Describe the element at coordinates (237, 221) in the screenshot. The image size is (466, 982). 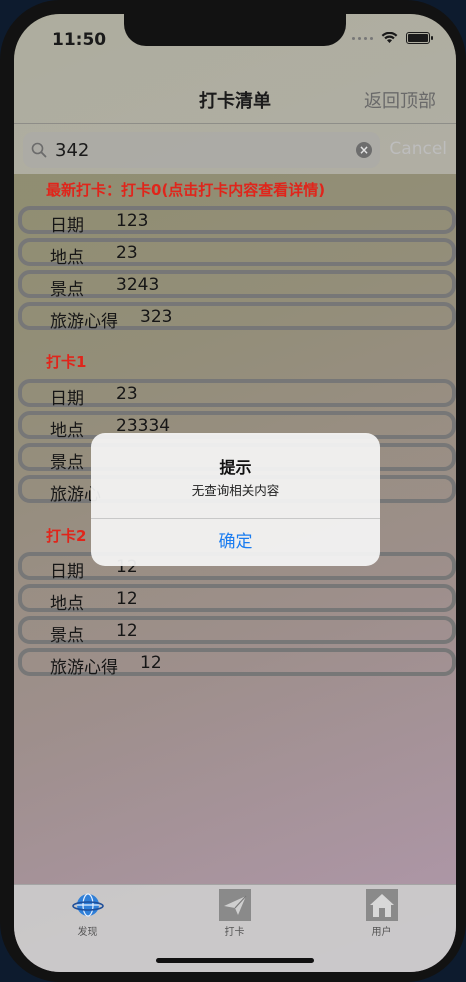
I see `list-item-date: 日期 123` at that location.